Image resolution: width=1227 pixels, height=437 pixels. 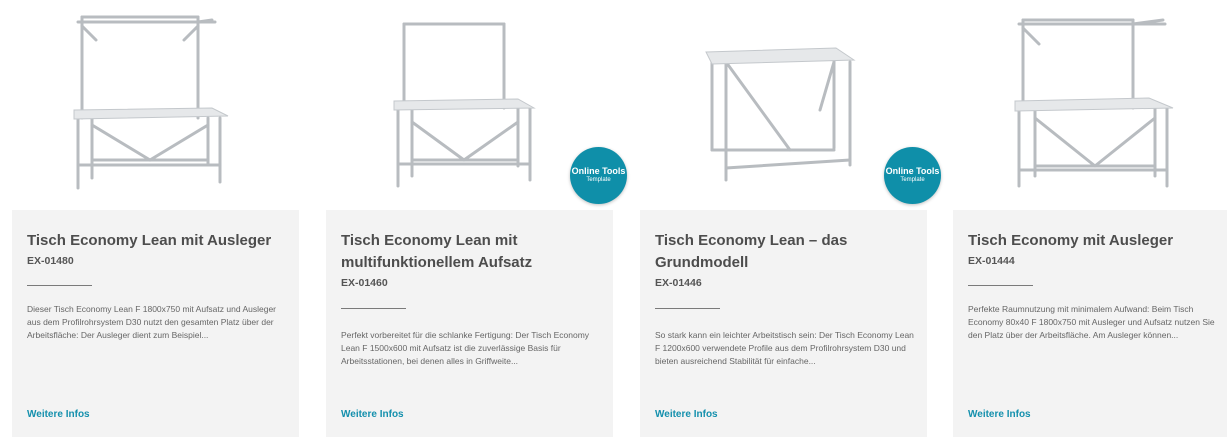 I want to click on table-with-side-boom-image, so click(x=1094, y=103).